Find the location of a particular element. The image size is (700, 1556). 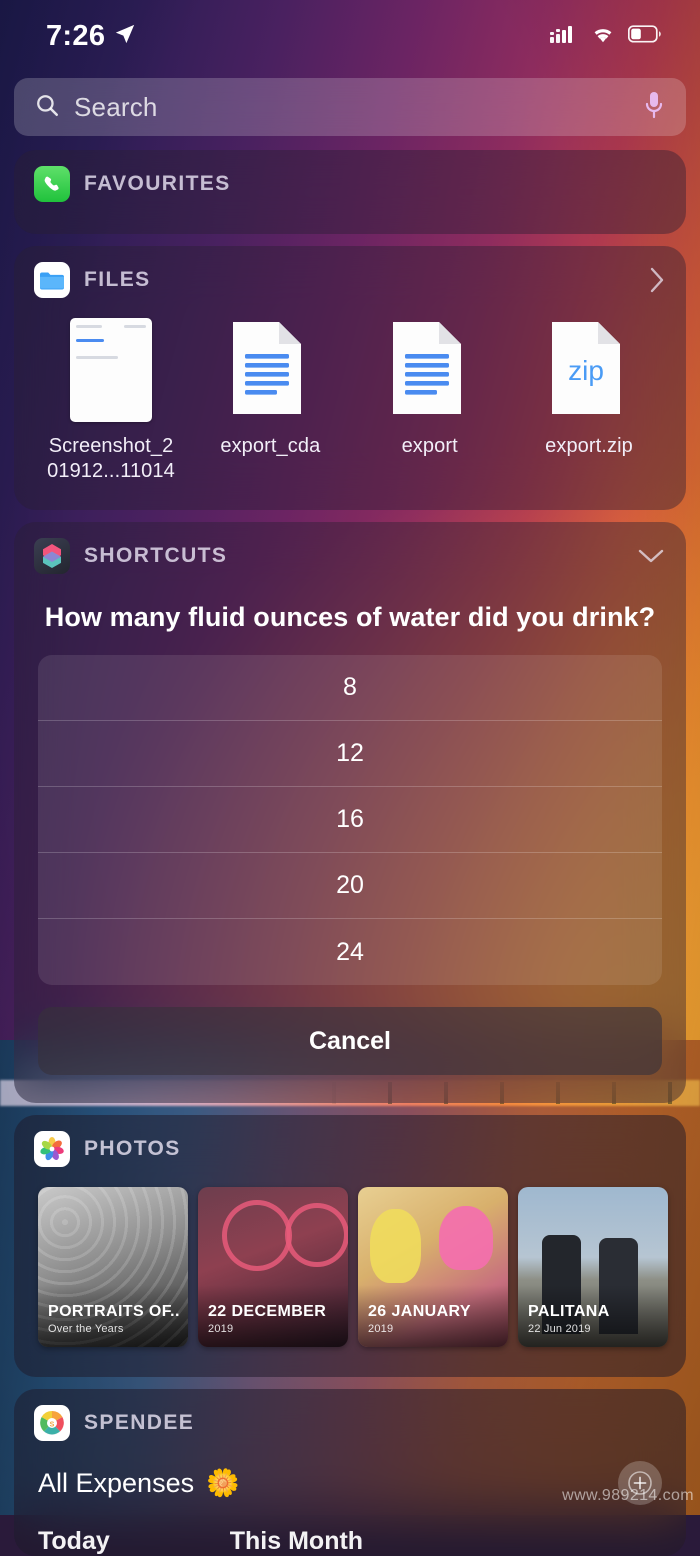

memory-card: PALITANA 22 Jun 2019 is located at coordinates (593, 1267).